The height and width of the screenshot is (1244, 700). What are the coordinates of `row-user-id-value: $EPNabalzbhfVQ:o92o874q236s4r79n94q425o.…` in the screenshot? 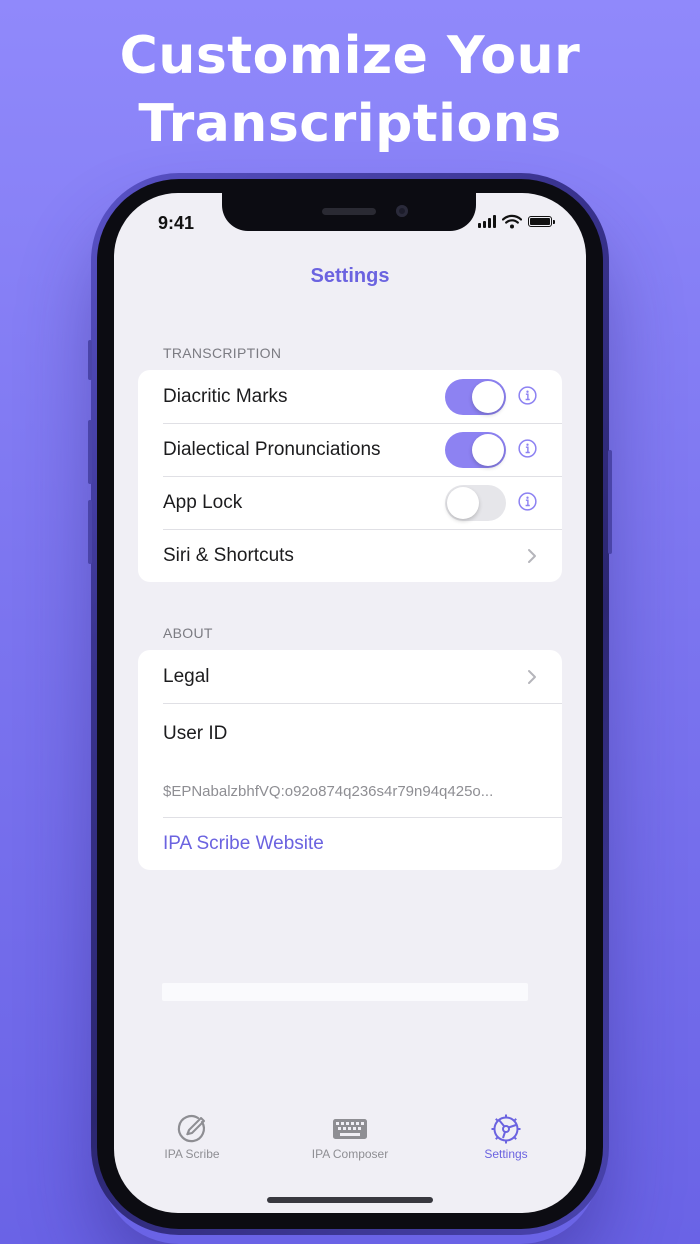 It's located at (350, 791).